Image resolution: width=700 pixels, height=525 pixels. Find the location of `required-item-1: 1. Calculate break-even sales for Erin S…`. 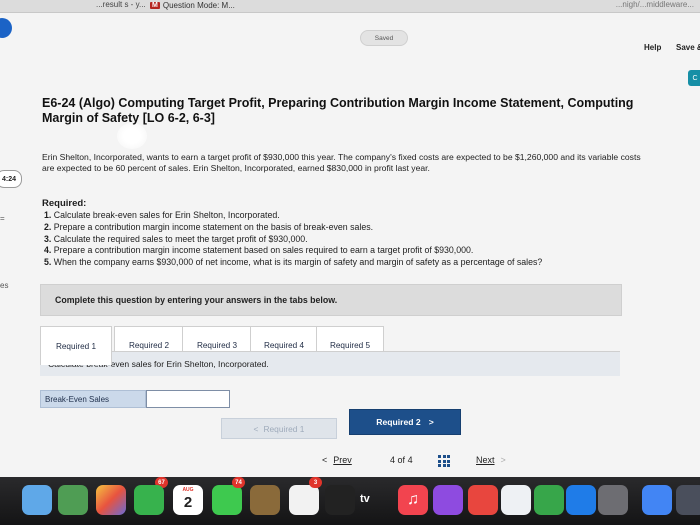

required-item-1: 1. Calculate break-even sales for Erin S… is located at coordinates (162, 215).